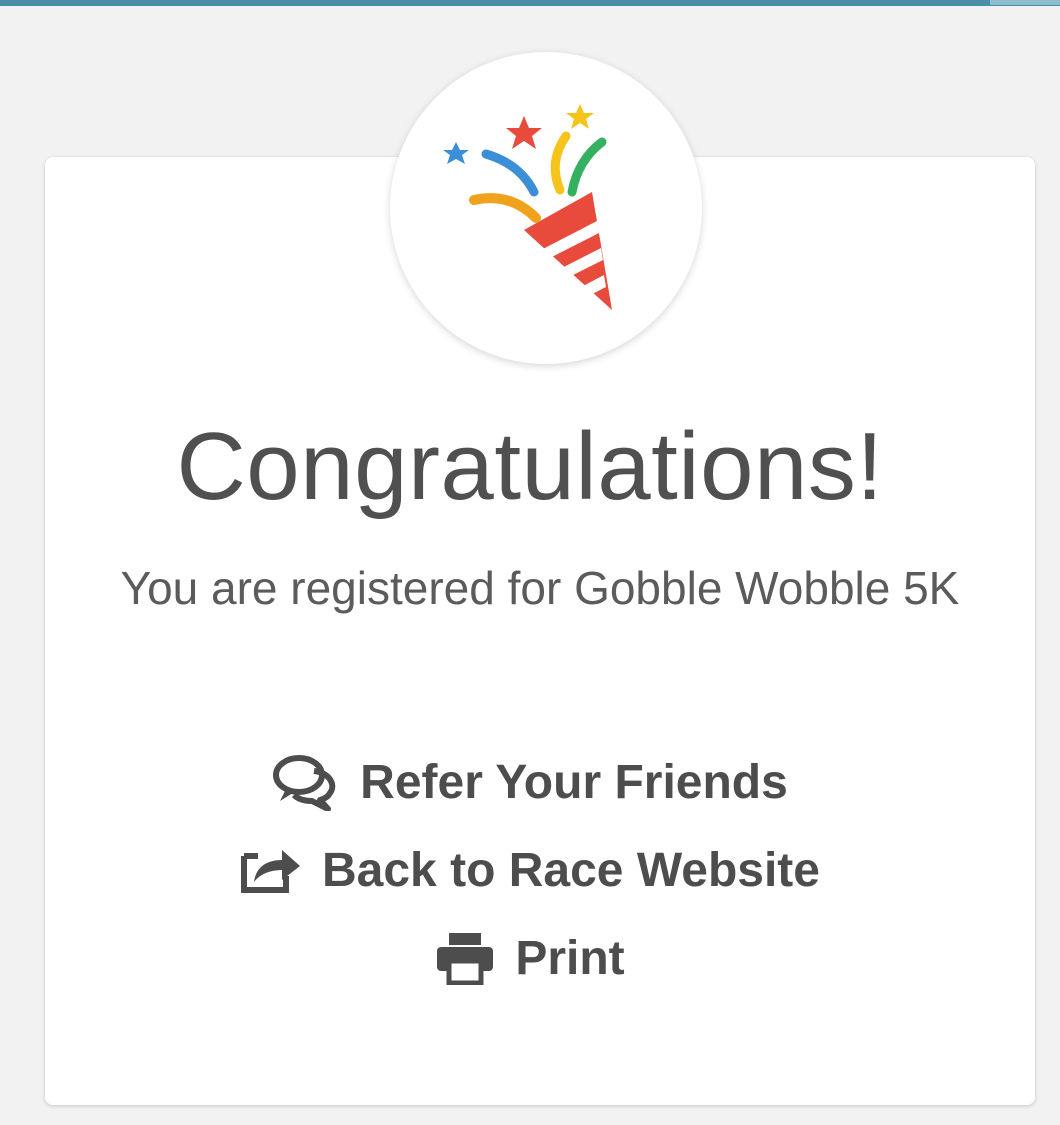  Describe the element at coordinates (1025, 2) in the screenshot. I see `top-accent-bar-tail` at that location.